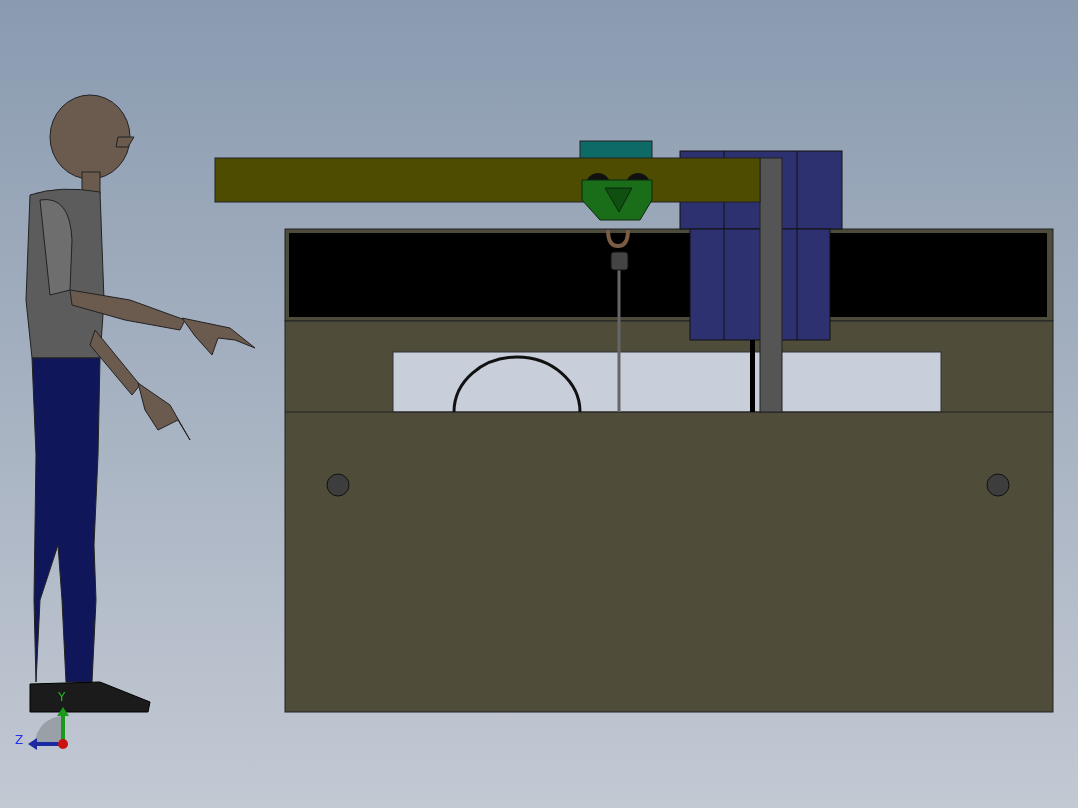  I want to click on axis-label: Y, so click(62, 697).